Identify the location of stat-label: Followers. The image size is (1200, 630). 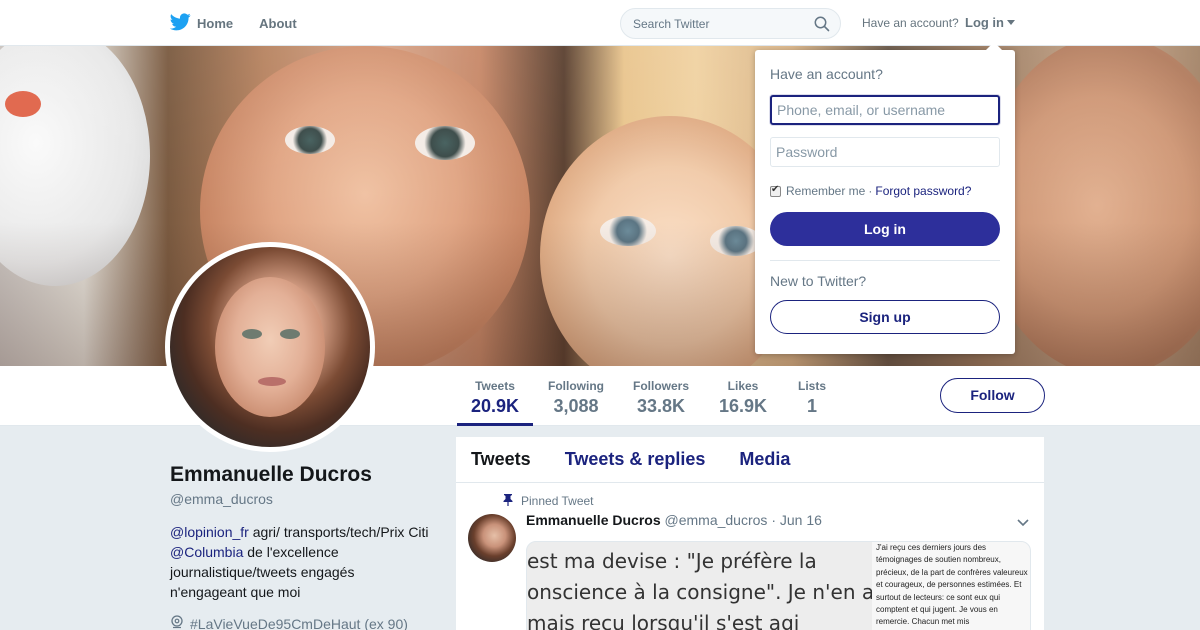
(660, 386).